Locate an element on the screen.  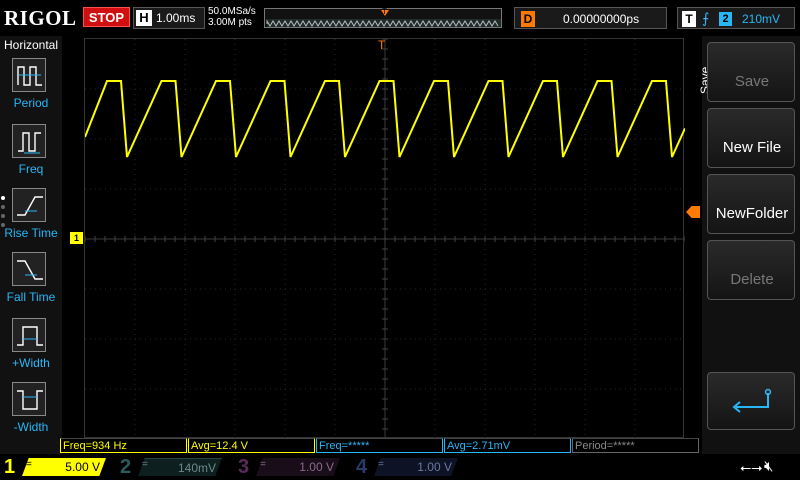
measure-neg-width-label: -Width is located at coordinates (31, 427).